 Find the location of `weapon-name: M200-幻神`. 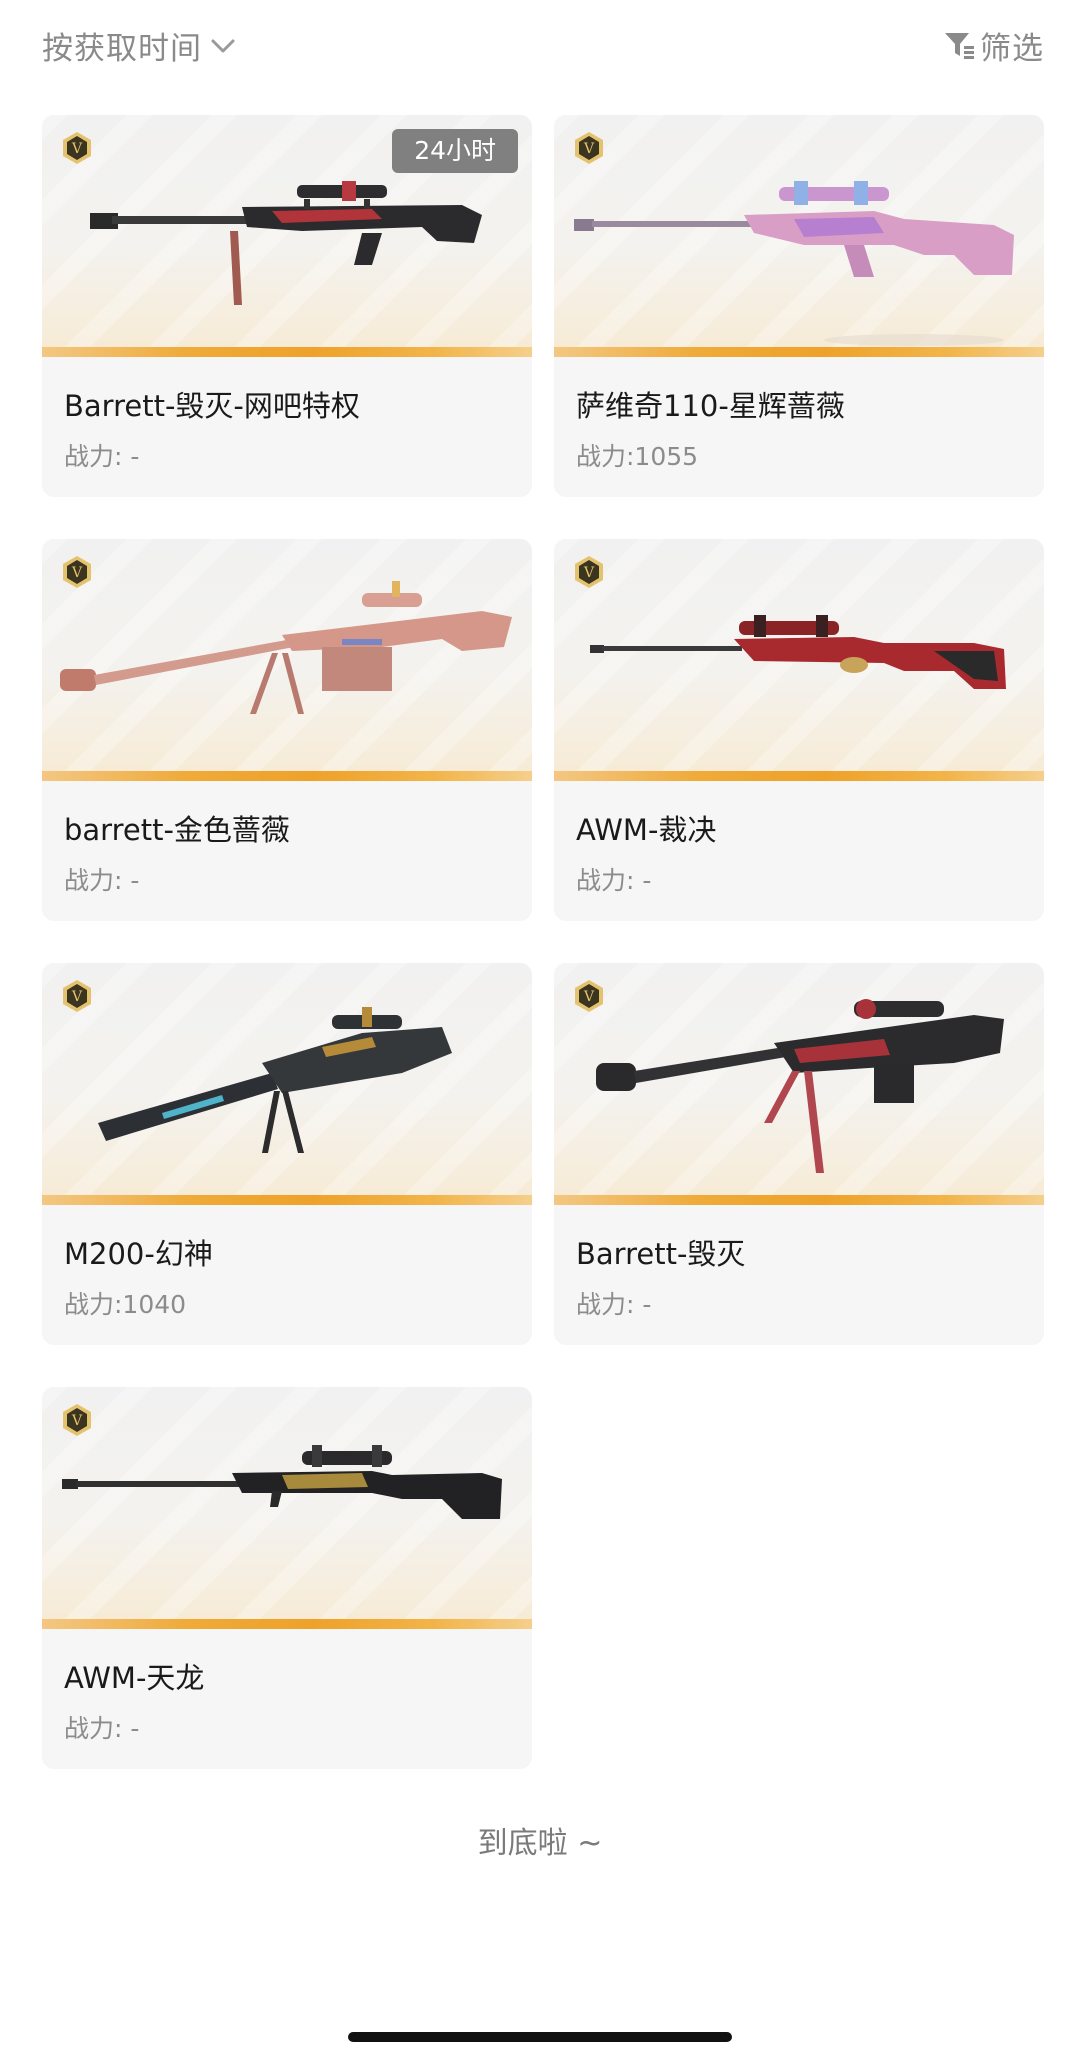

weapon-name: M200-幻神 is located at coordinates (138, 1254).